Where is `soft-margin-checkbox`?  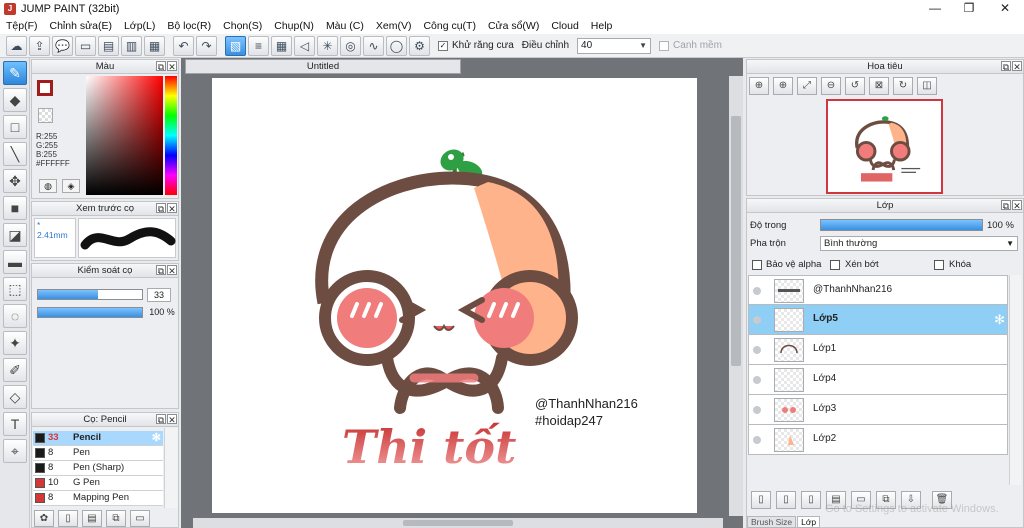
soft-margin-checkbox is located at coordinates (664, 45).